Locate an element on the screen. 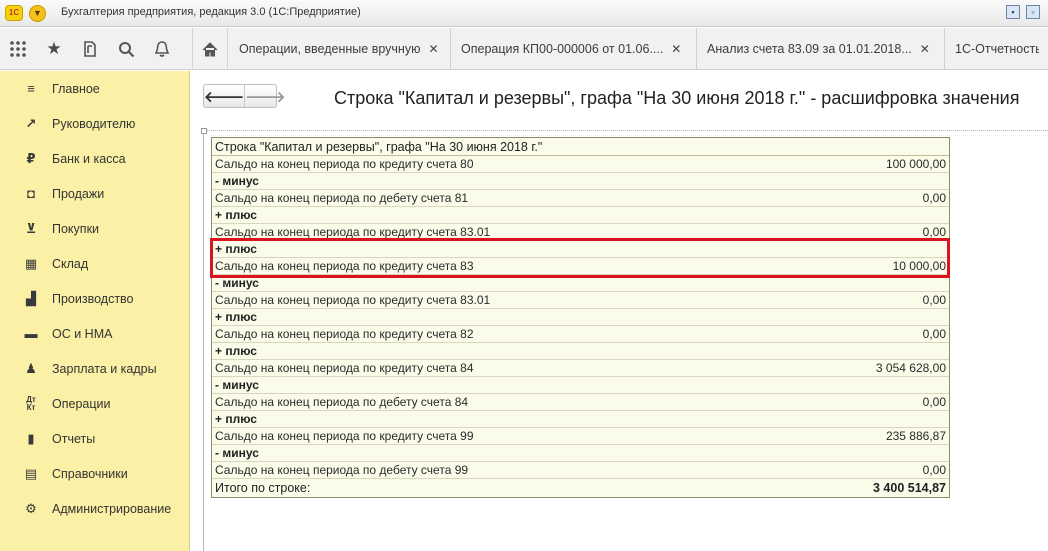 The width and height of the screenshot is (1048, 551). total-value: 3 400 514,87 is located at coordinates (909, 488).